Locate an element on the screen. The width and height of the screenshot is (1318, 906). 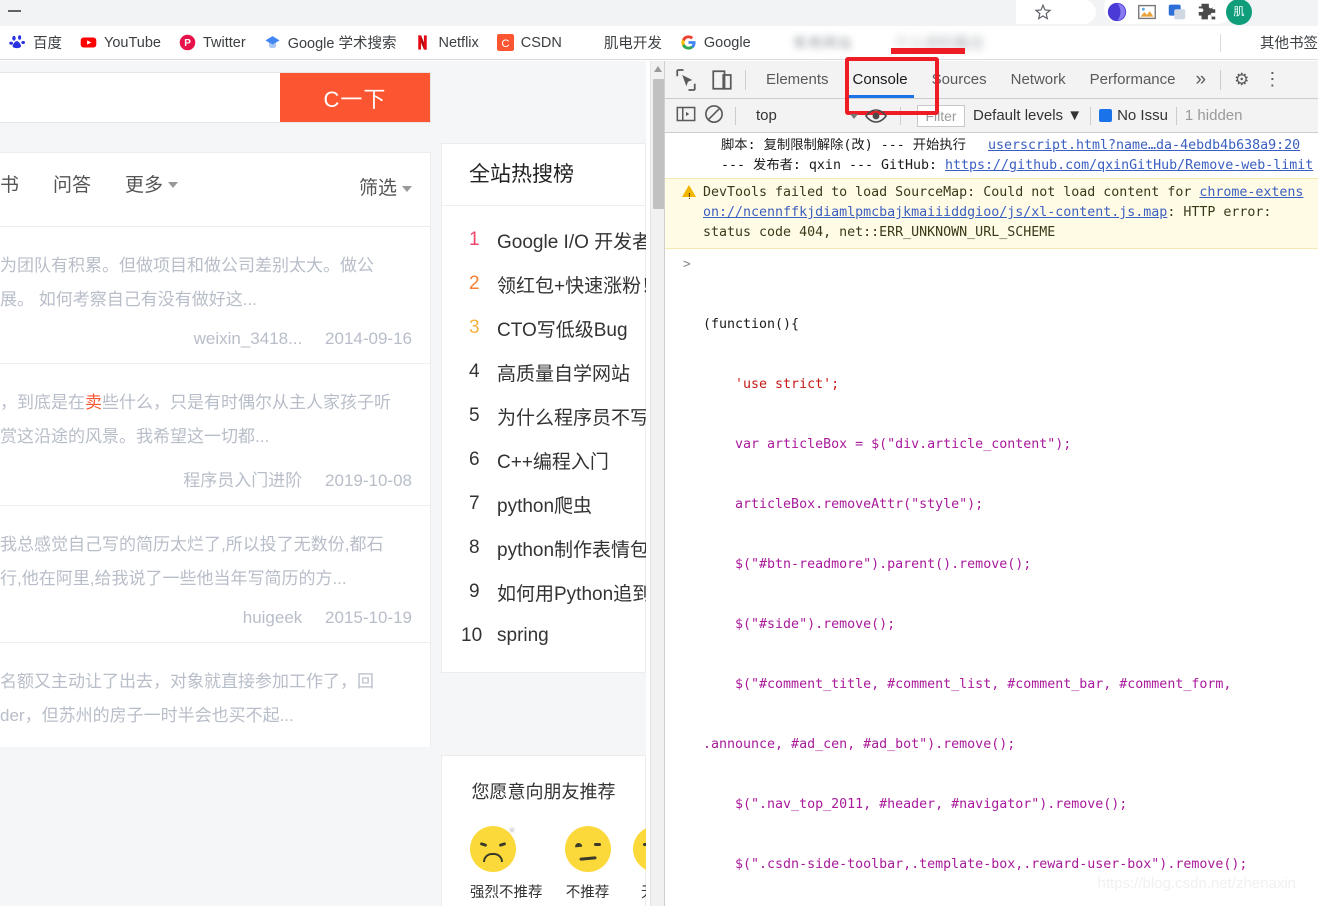
hot-item: 2 领红包+快速涨粉！( is located at coordinates (544, 284).